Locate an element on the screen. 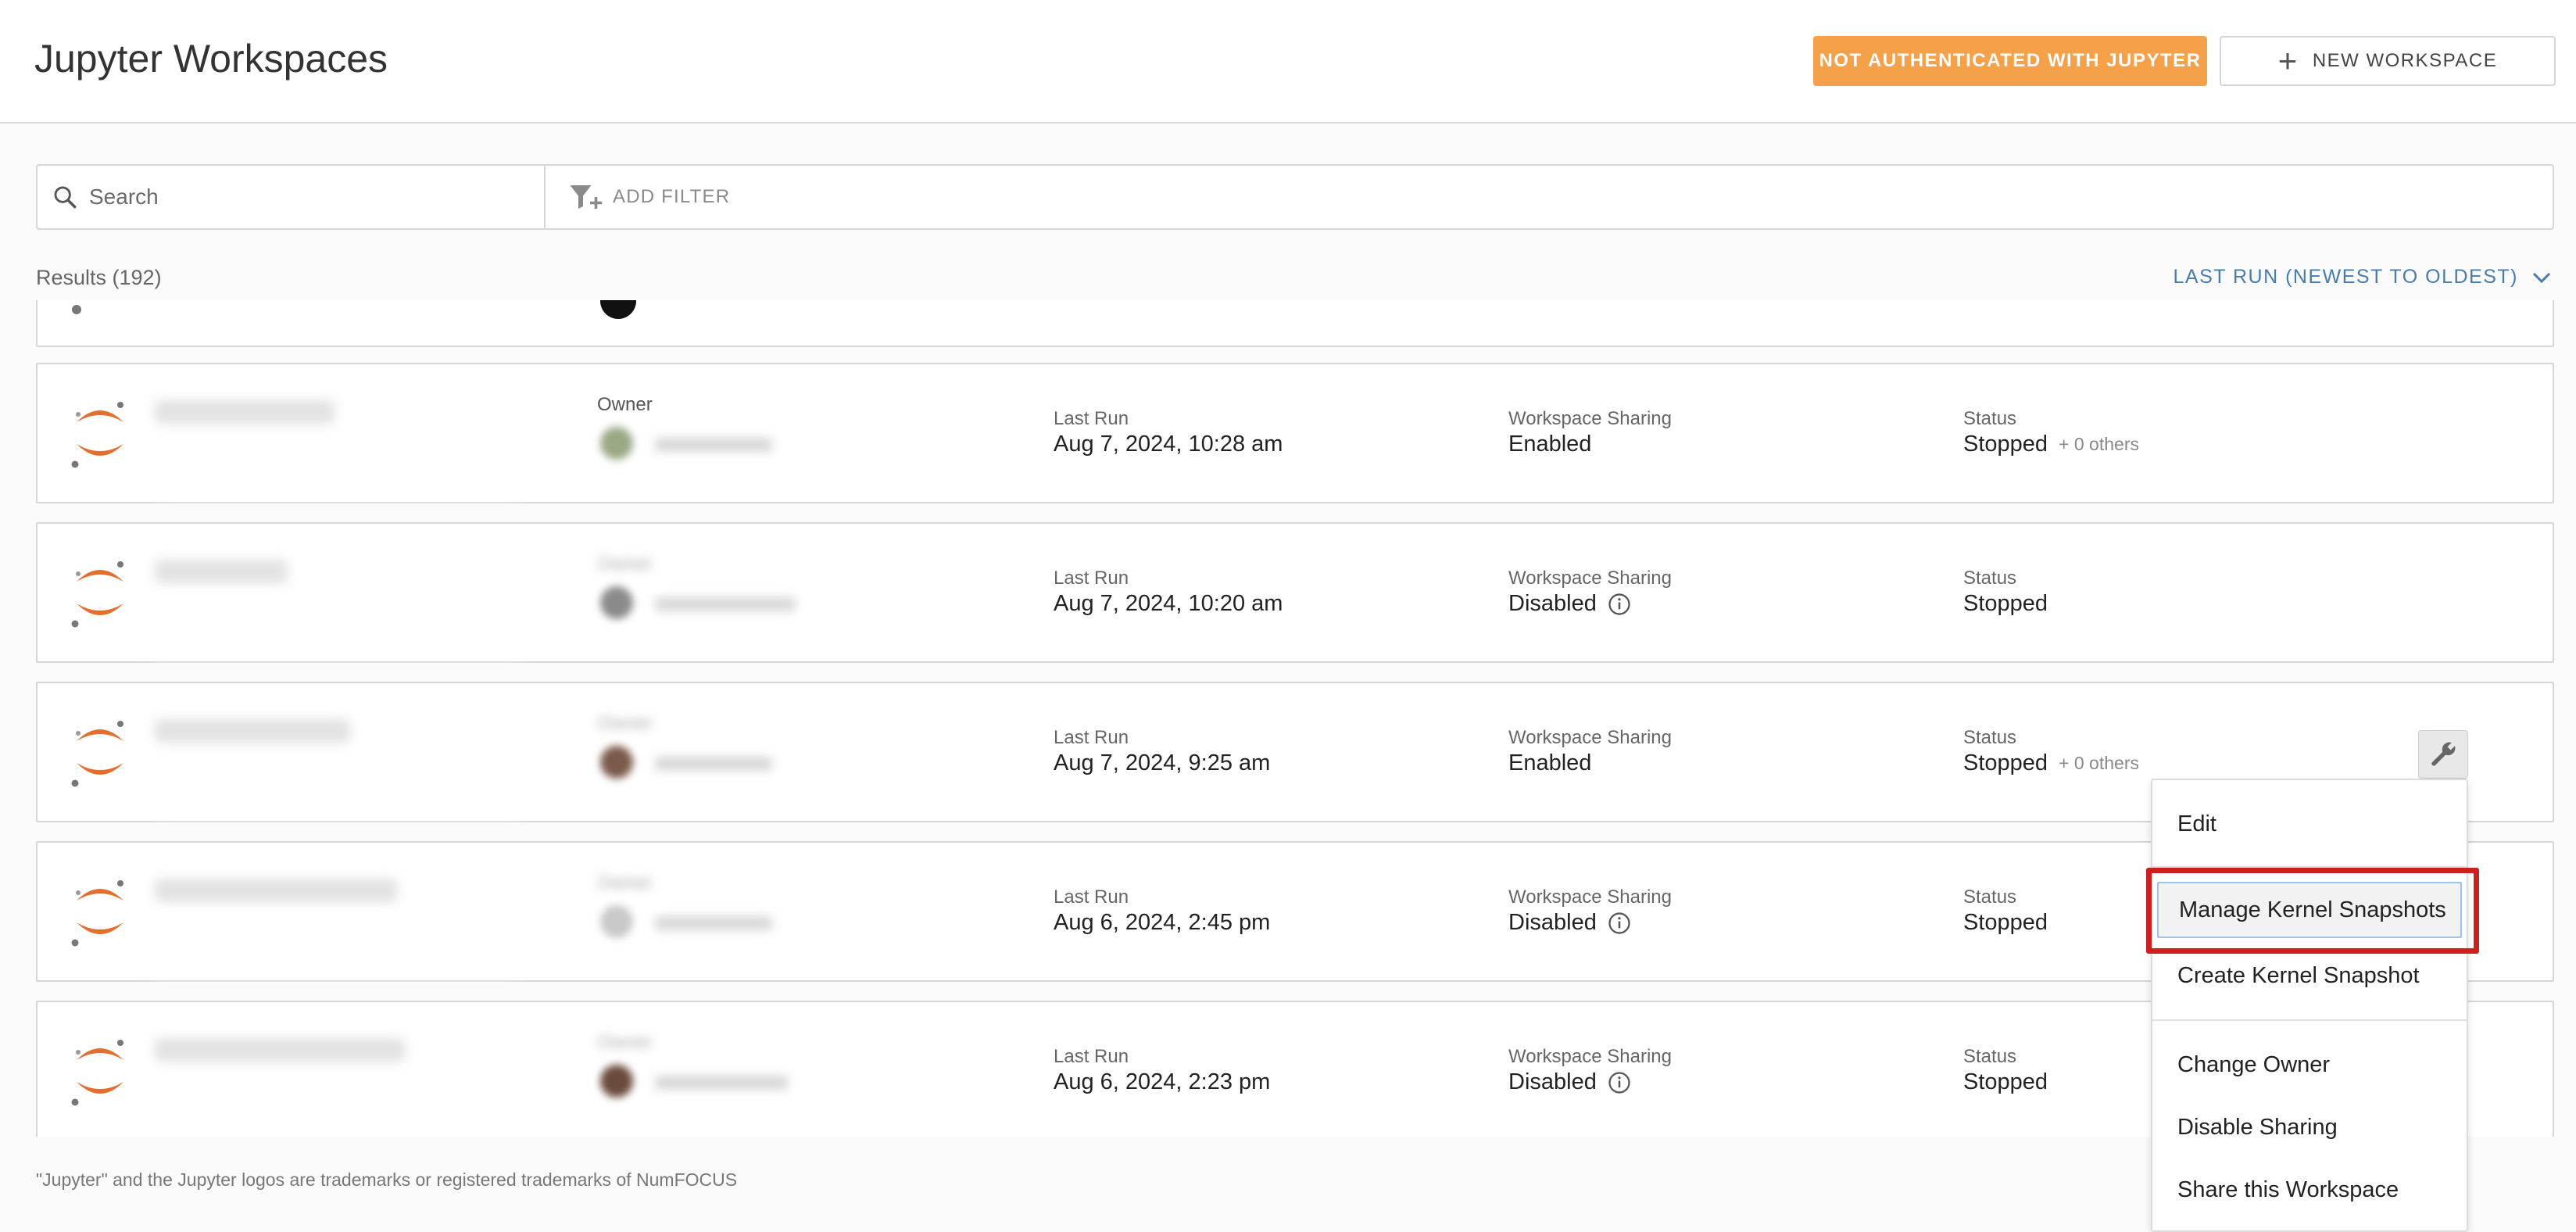 The width and height of the screenshot is (2576, 1232). jupyter-auth-button: NOT AUTHENTICATED WITH JUPYTER is located at coordinates (2010, 61).